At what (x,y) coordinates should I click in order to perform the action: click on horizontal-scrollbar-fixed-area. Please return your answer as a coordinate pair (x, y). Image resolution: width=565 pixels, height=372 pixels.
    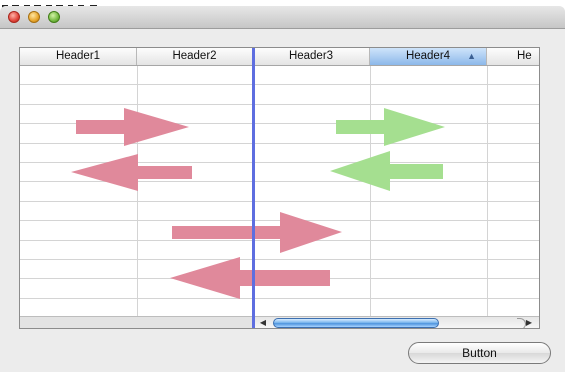
    Looking at the image, I should click on (136, 322).